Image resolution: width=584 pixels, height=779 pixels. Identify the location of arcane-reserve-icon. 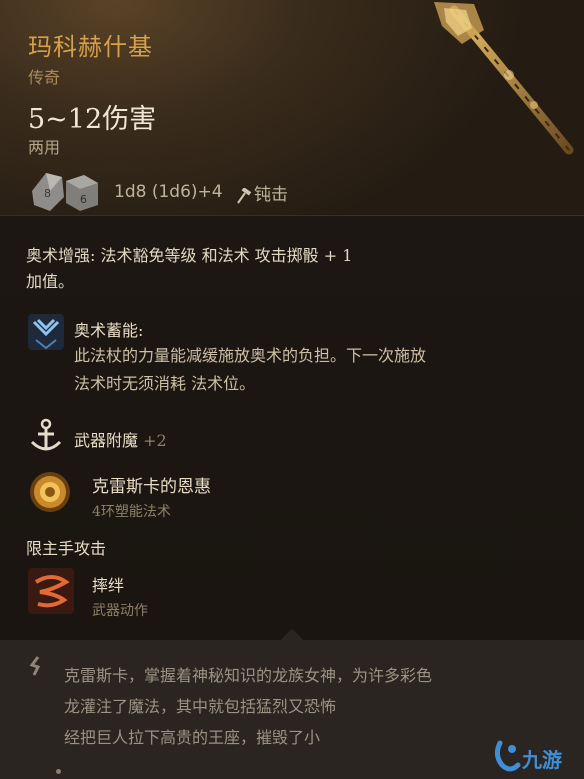
(46, 332).